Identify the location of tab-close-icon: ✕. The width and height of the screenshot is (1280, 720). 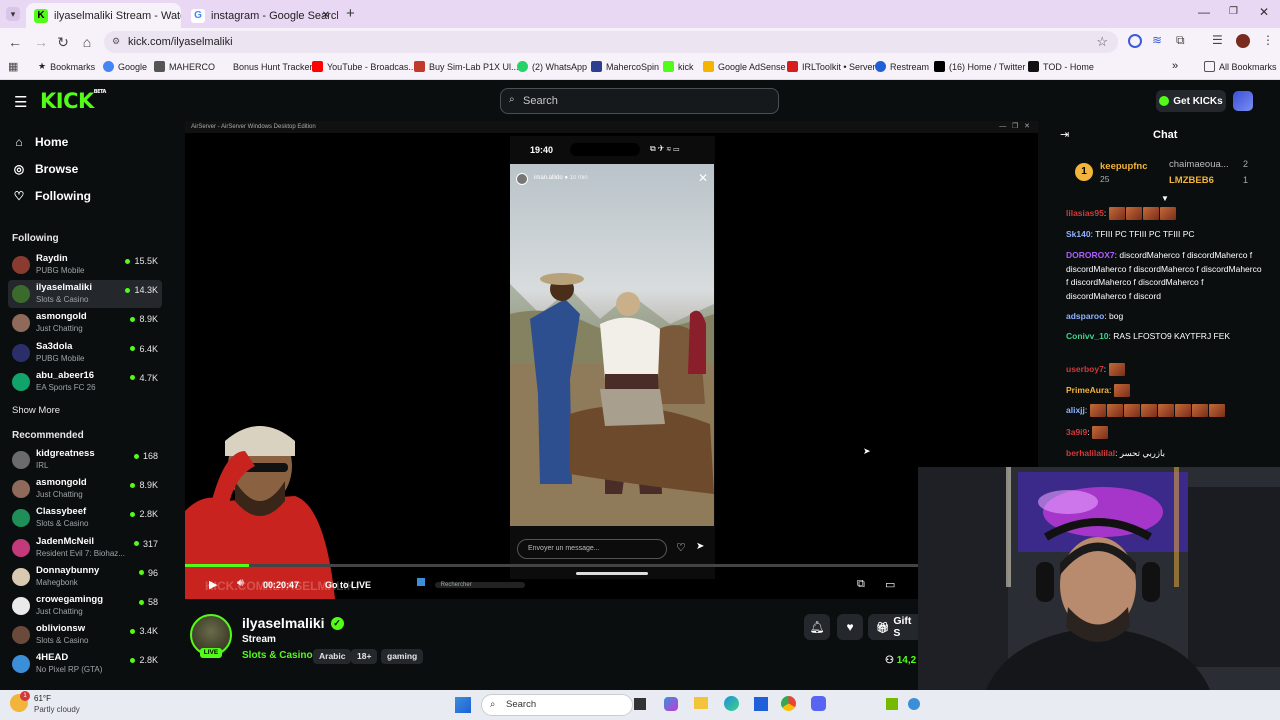
(326, 15).